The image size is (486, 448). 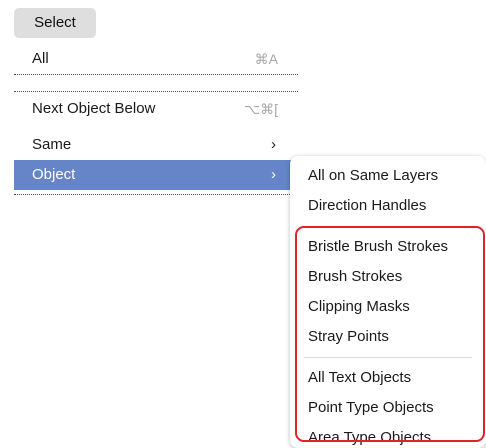 What do you see at coordinates (388, 247) in the screenshot?
I see `submenu-item-bristle-brush-strokes: Bristle Brush Strokes` at bounding box center [388, 247].